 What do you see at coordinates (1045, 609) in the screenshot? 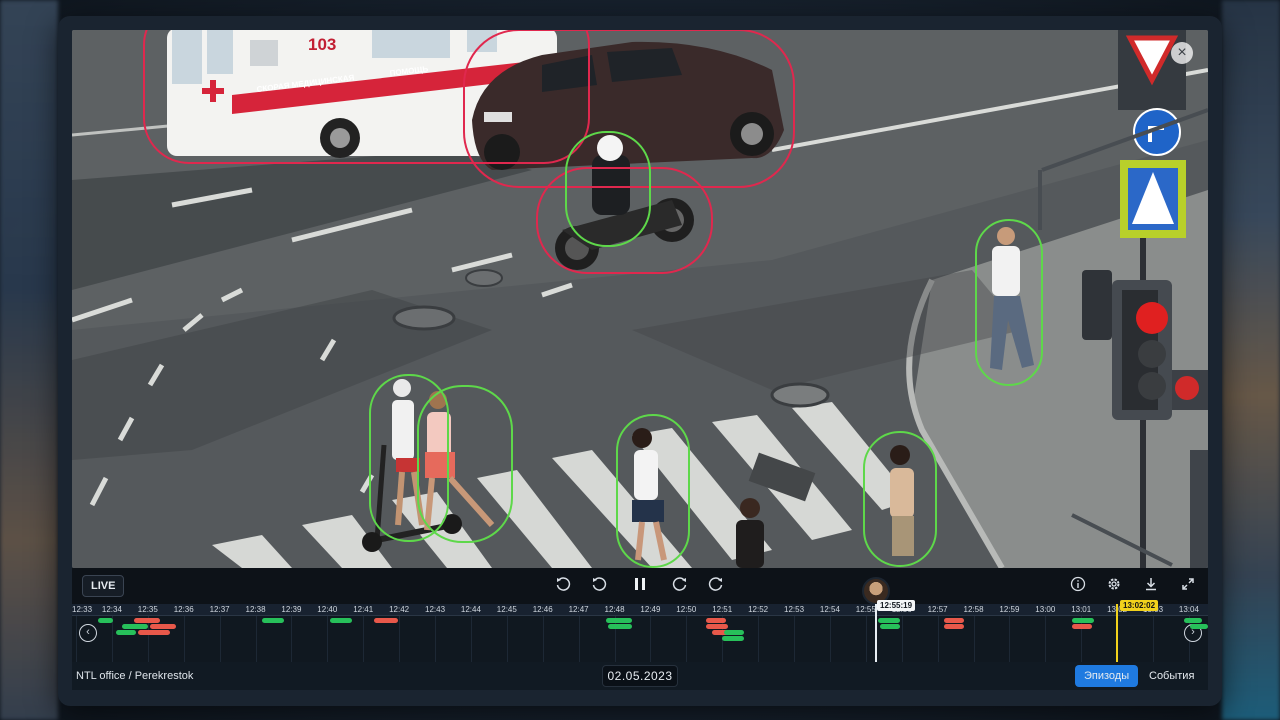
I see `timeline-tick-label: 13:00` at bounding box center [1045, 609].